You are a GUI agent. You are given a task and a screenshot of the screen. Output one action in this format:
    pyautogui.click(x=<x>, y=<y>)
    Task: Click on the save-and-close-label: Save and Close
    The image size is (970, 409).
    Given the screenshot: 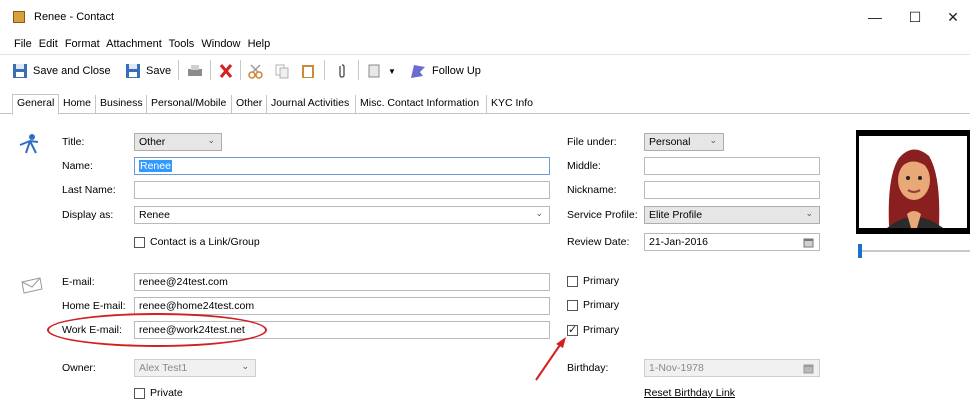 What is the action you would take?
    pyautogui.click(x=72, y=71)
    